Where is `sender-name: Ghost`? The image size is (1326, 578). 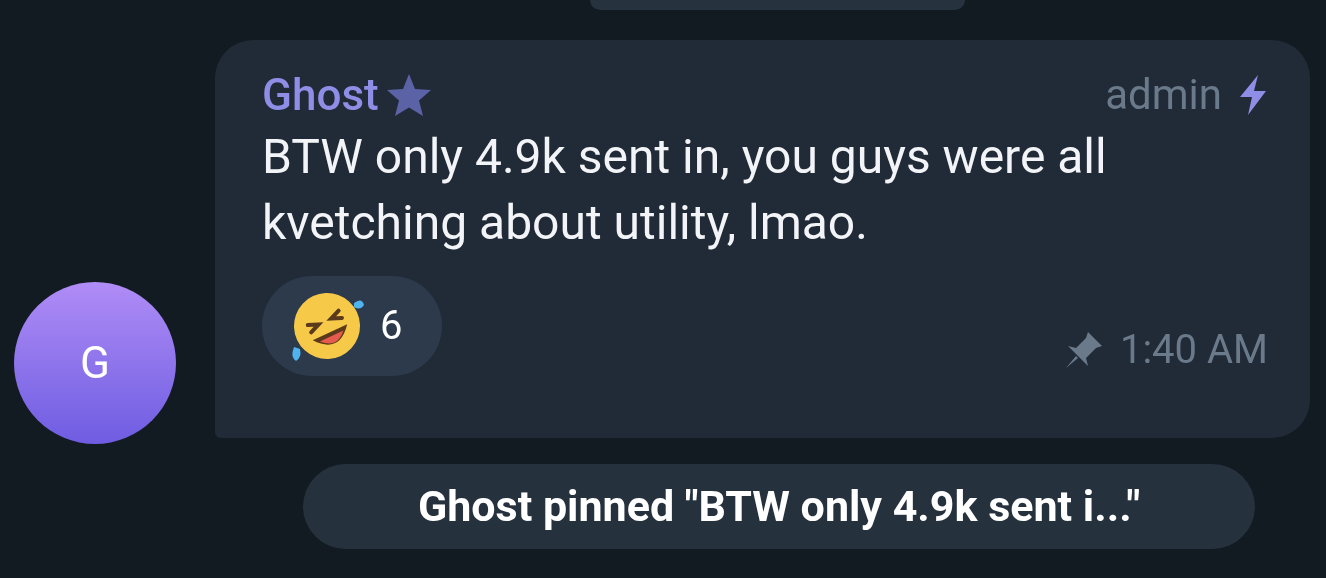 sender-name: Ghost is located at coordinates (320, 95).